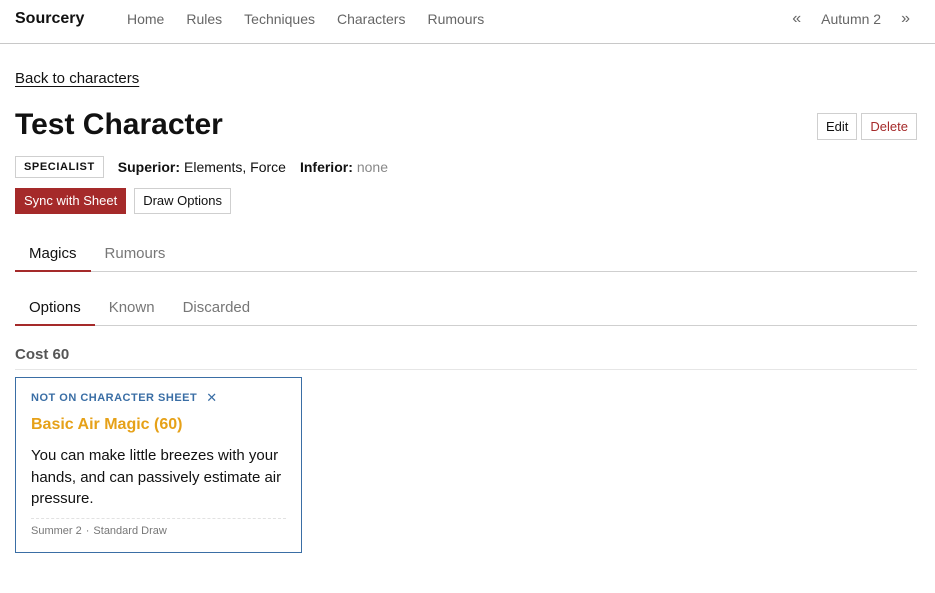 Image resolution: width=935 pixels, height=593 pixels. I want to click on card-footer-draw: Standard Draw, so click(130, 530).